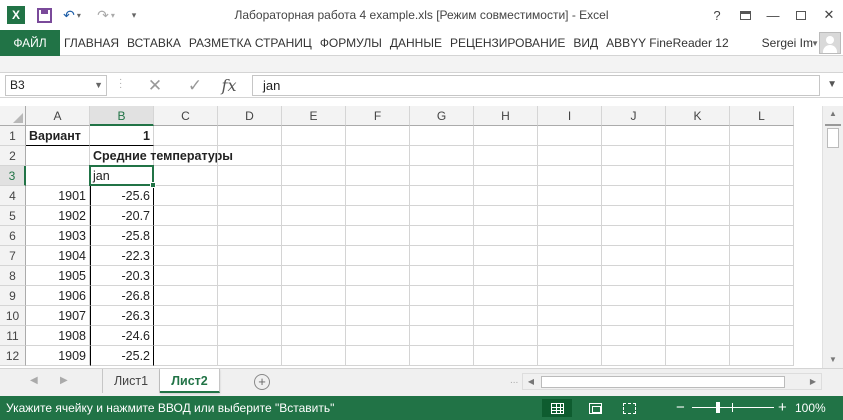  What do you see at coordinates (120, 84) in the screenshot?
I see `resize-handle-icon: · · ·` at bounding box center [120, 84].